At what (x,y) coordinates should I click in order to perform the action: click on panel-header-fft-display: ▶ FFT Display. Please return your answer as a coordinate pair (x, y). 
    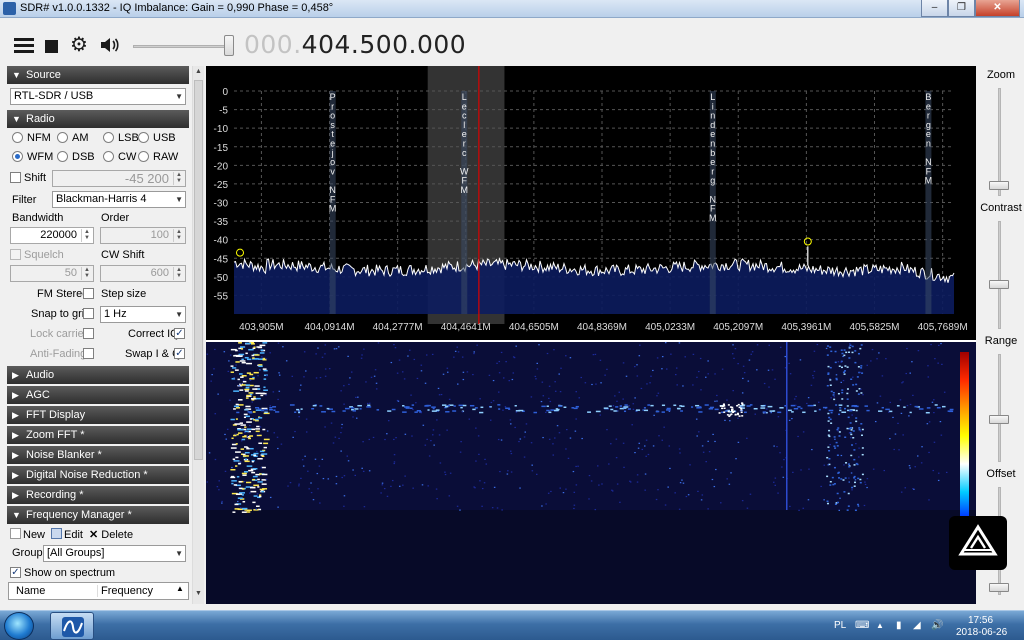
    Looking at the image, I should click on (98, 415).